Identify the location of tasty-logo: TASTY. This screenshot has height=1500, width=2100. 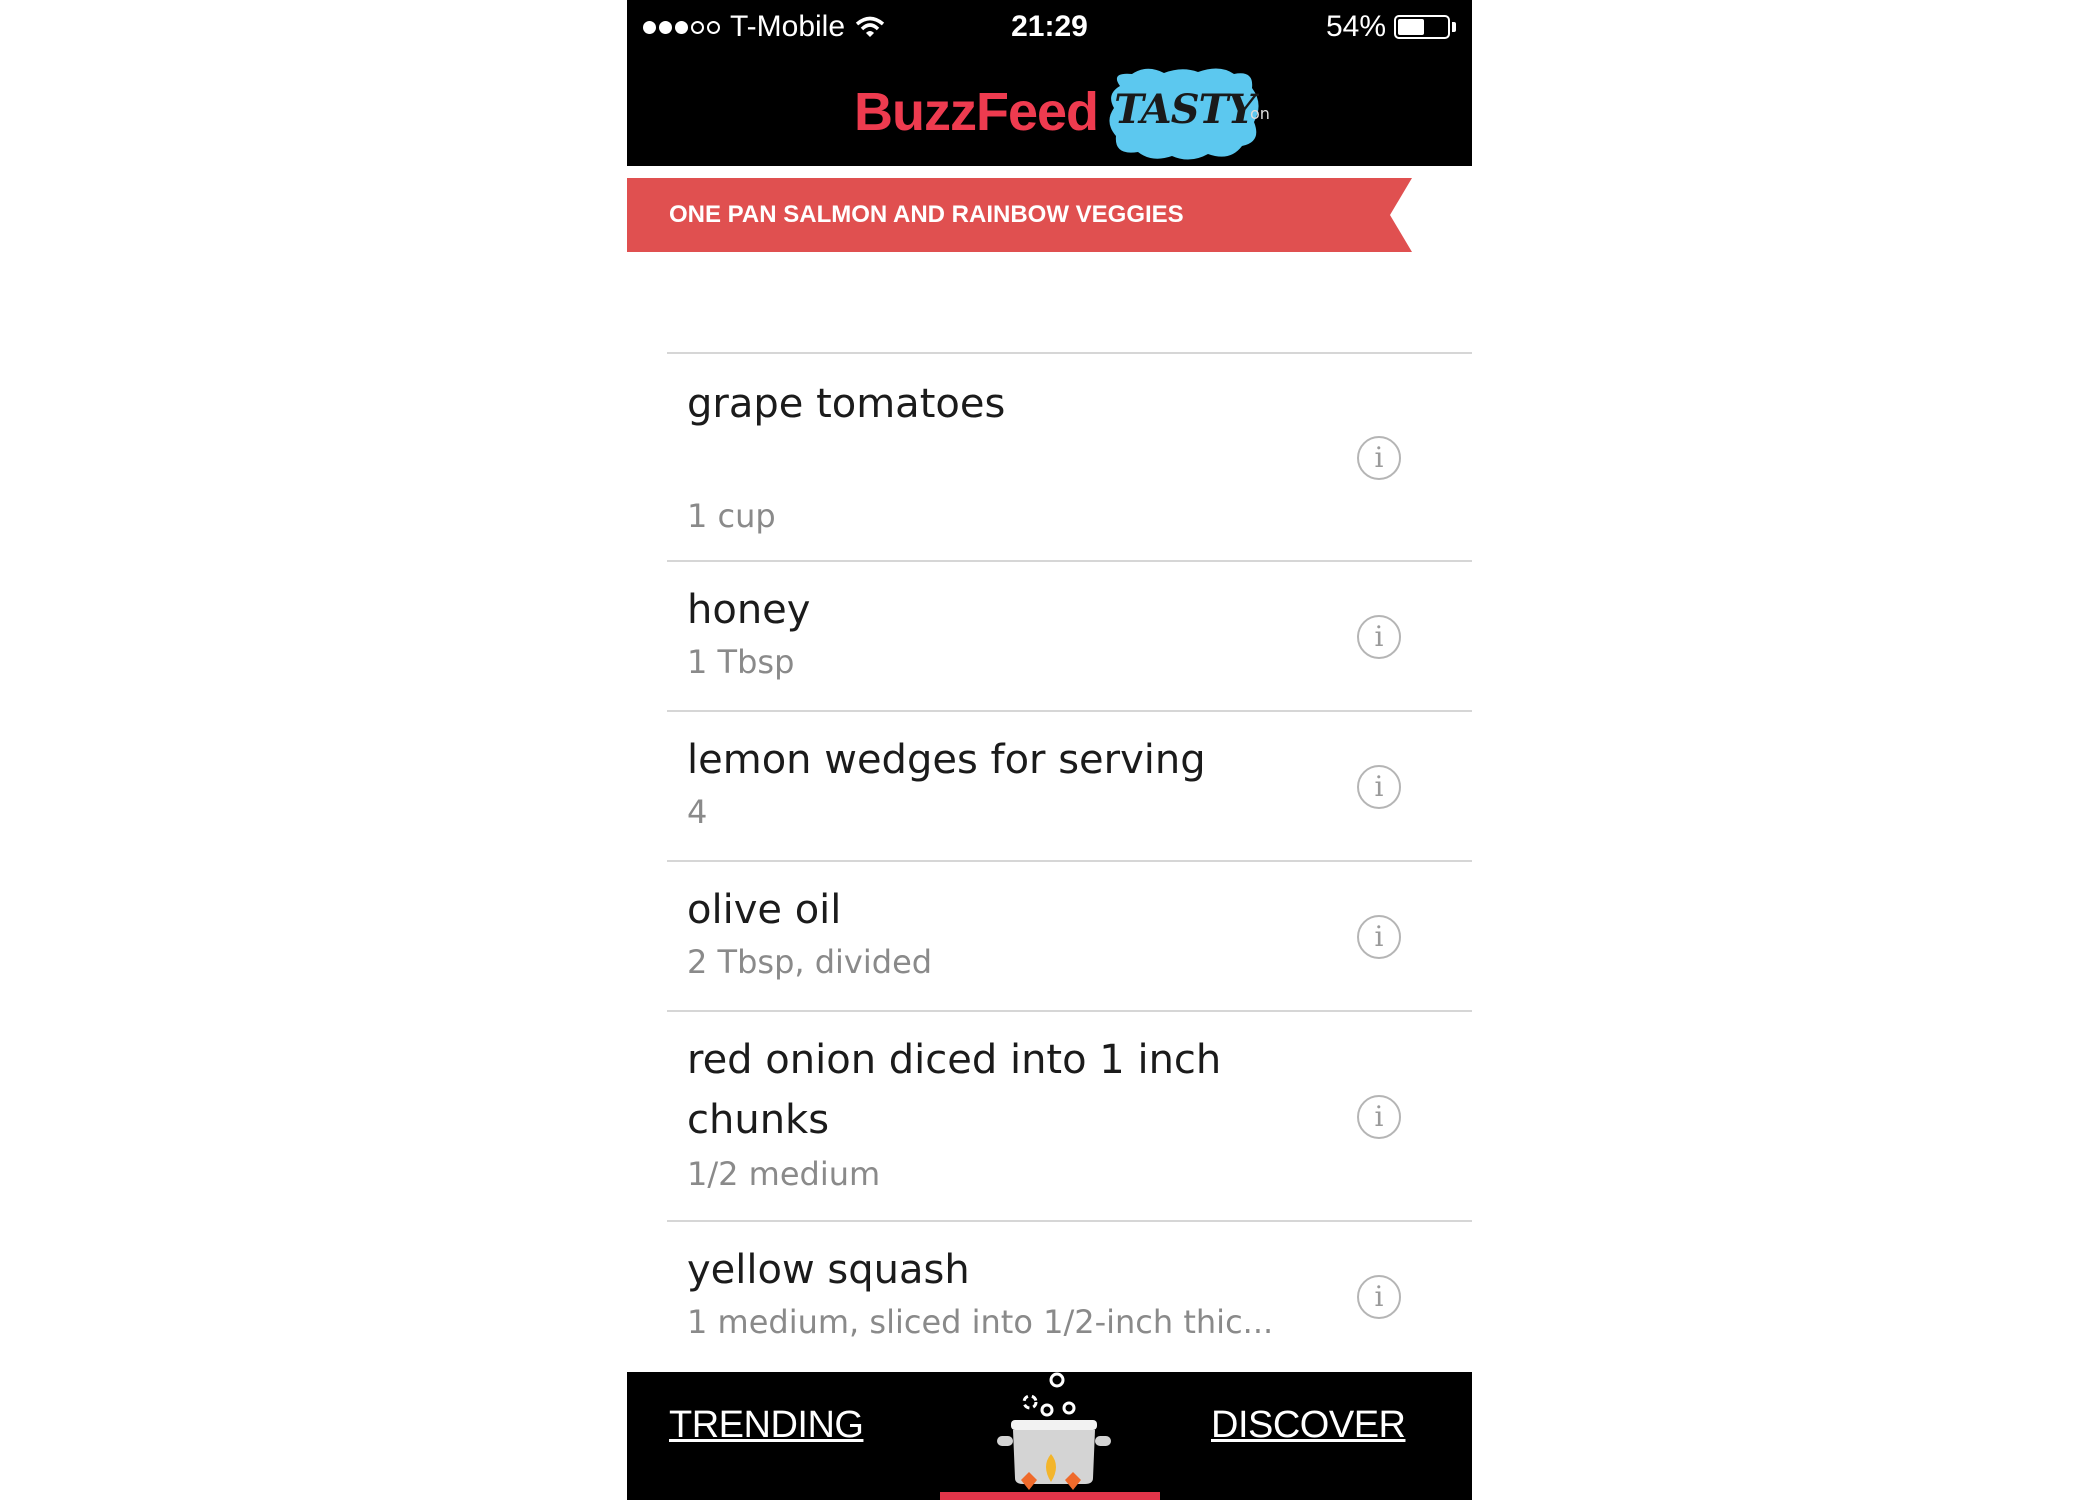
(1185, 109).